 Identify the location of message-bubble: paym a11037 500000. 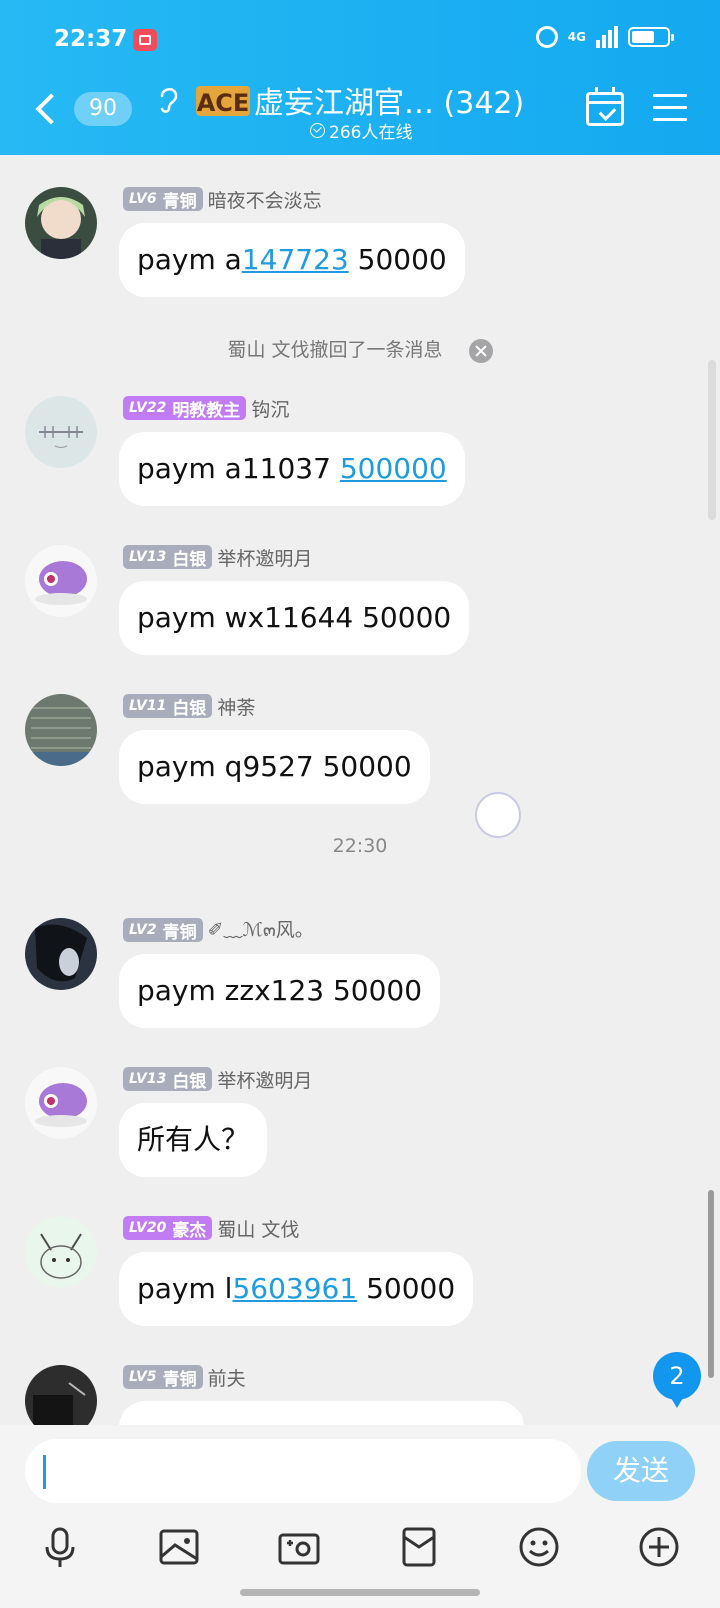
(292, 469).